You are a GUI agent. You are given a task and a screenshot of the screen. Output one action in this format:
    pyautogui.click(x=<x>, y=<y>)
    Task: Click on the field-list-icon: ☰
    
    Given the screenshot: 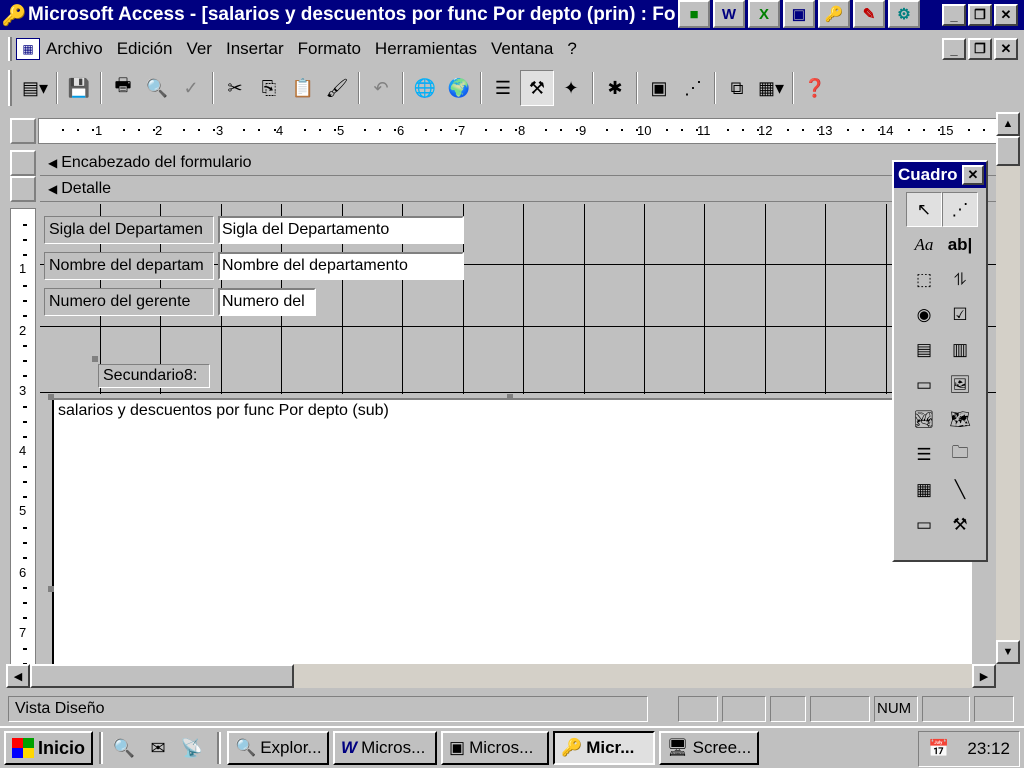 What is the action you would take?
    pyautogui.click(x=503, y=88)
    